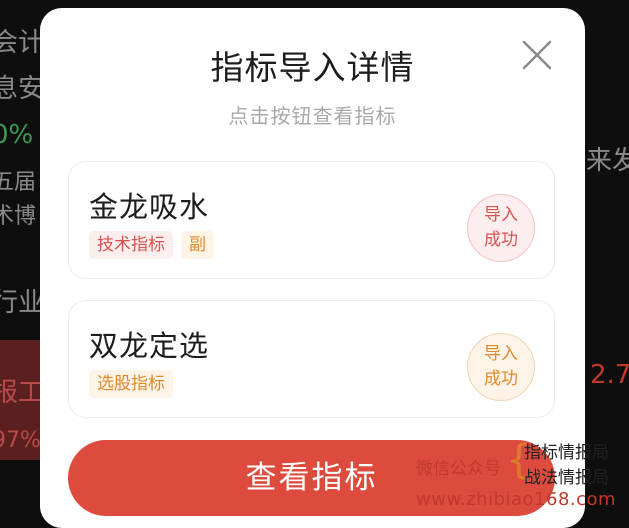 The width and height of the screenshot is (629, 528). What do you see at coordinates (22, 89) in the screenshot?
I see `background-text: 息安` at bounding box center [22, 89].